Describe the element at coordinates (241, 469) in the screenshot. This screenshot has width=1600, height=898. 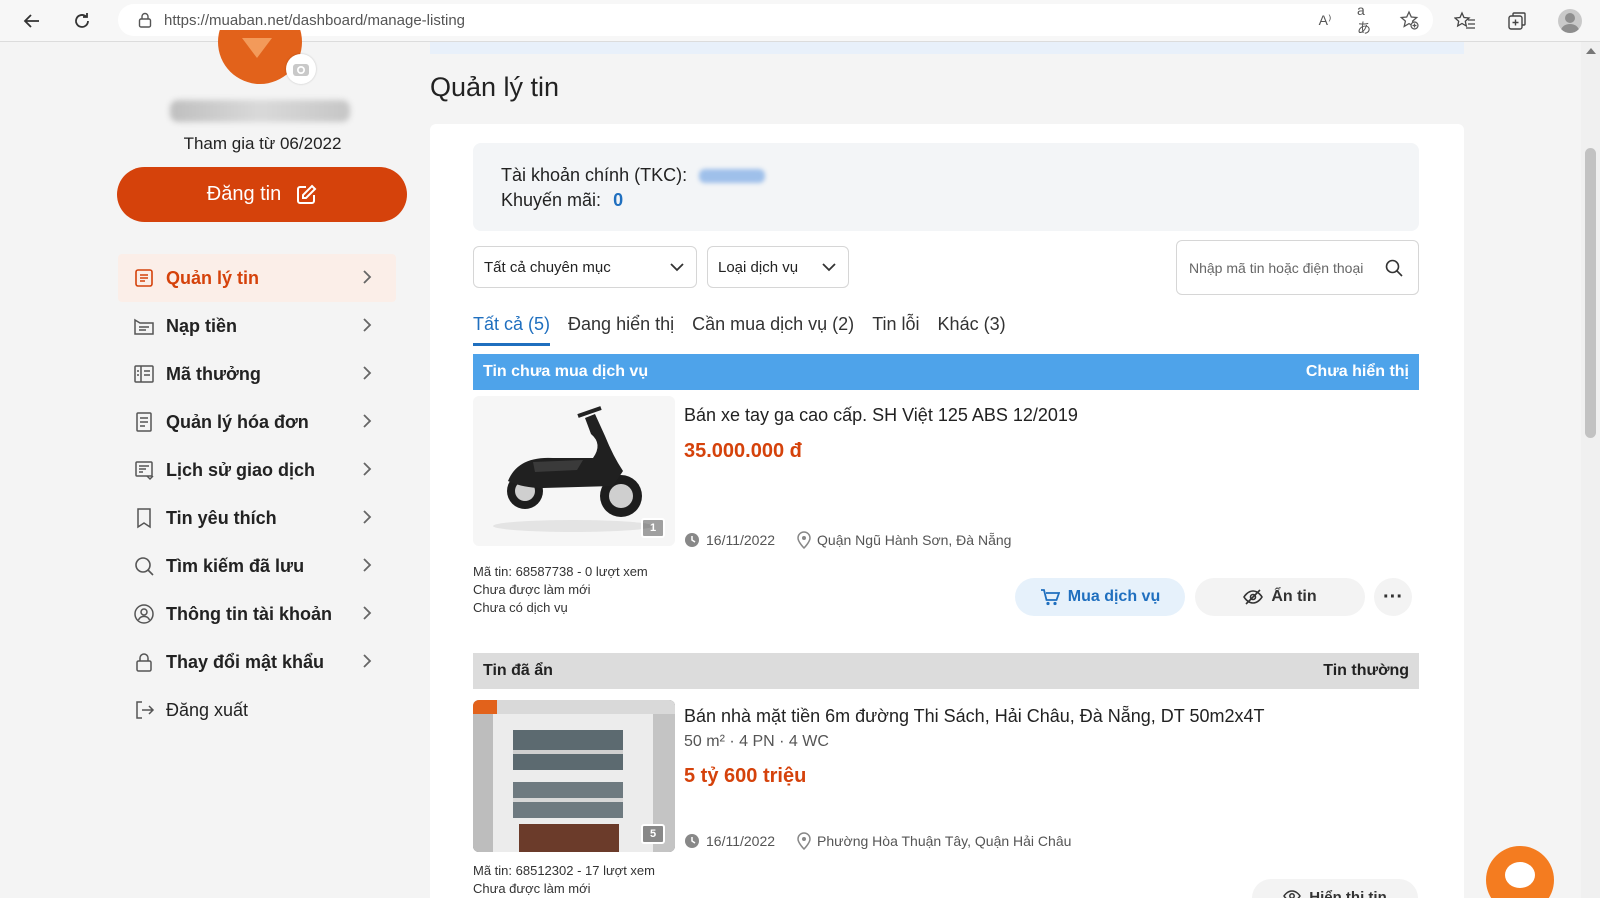
I see `sidebar-item-label: Lịch sử giao dịch` at that location.